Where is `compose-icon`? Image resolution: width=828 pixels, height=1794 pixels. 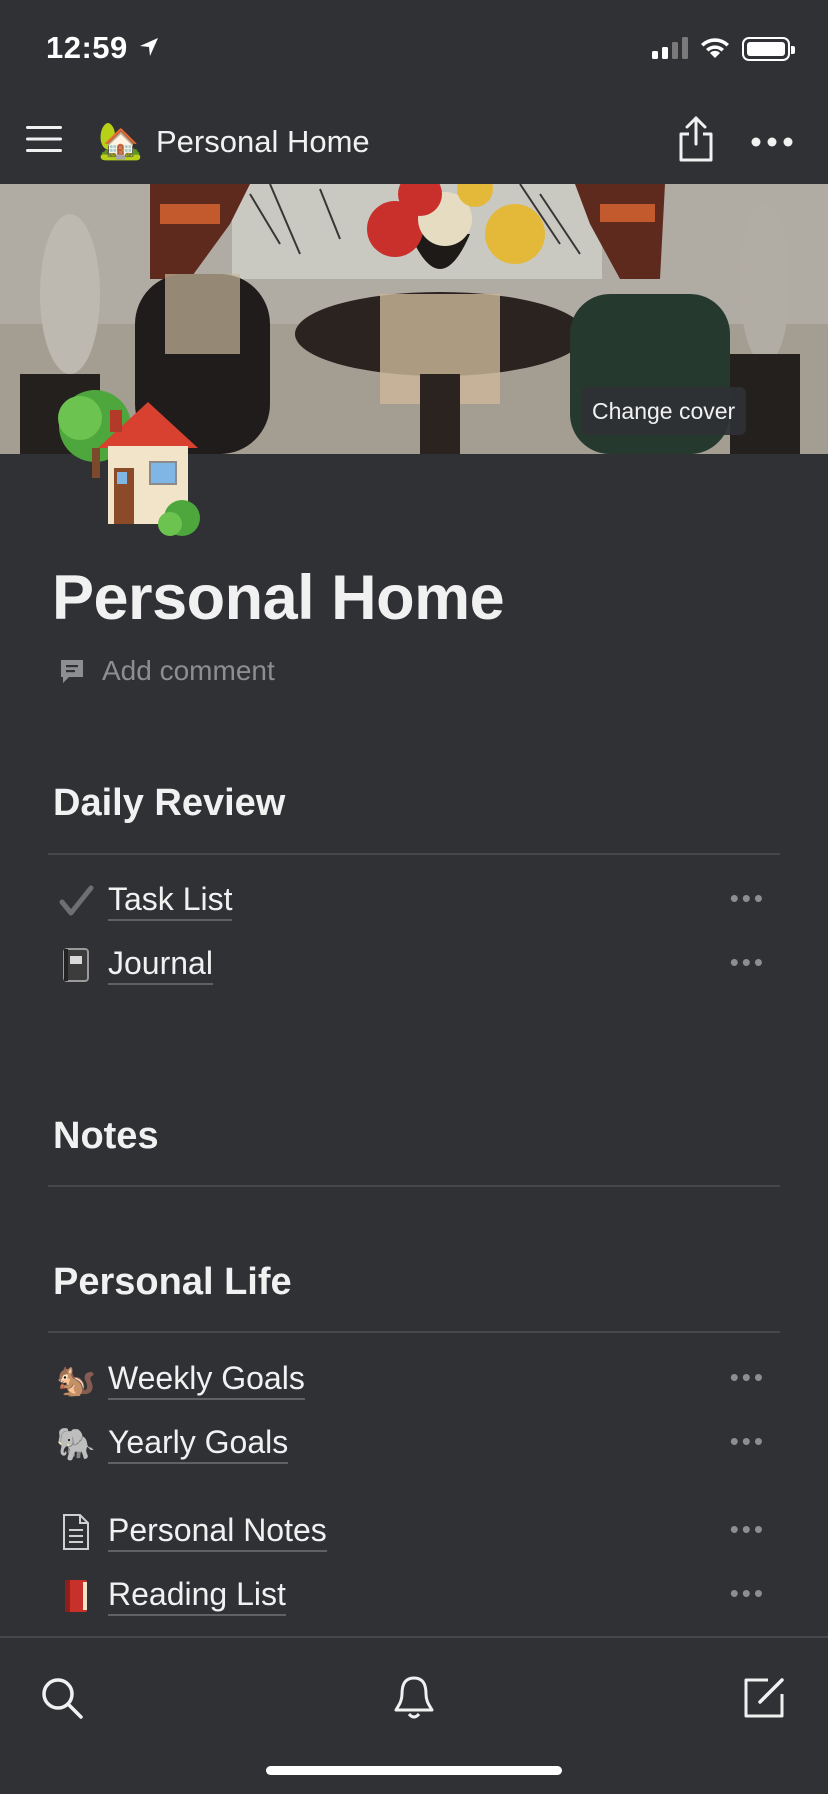
compose-icon is located at coordinates (764, 1698).